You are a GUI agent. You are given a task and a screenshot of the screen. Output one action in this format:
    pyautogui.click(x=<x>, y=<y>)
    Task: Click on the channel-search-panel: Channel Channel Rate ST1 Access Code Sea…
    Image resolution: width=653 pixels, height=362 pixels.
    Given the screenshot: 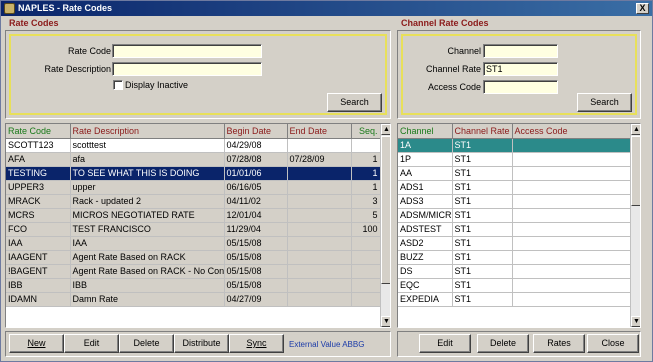 What is the action you would take?
    pyautogui.click(x=519, y=74)
    